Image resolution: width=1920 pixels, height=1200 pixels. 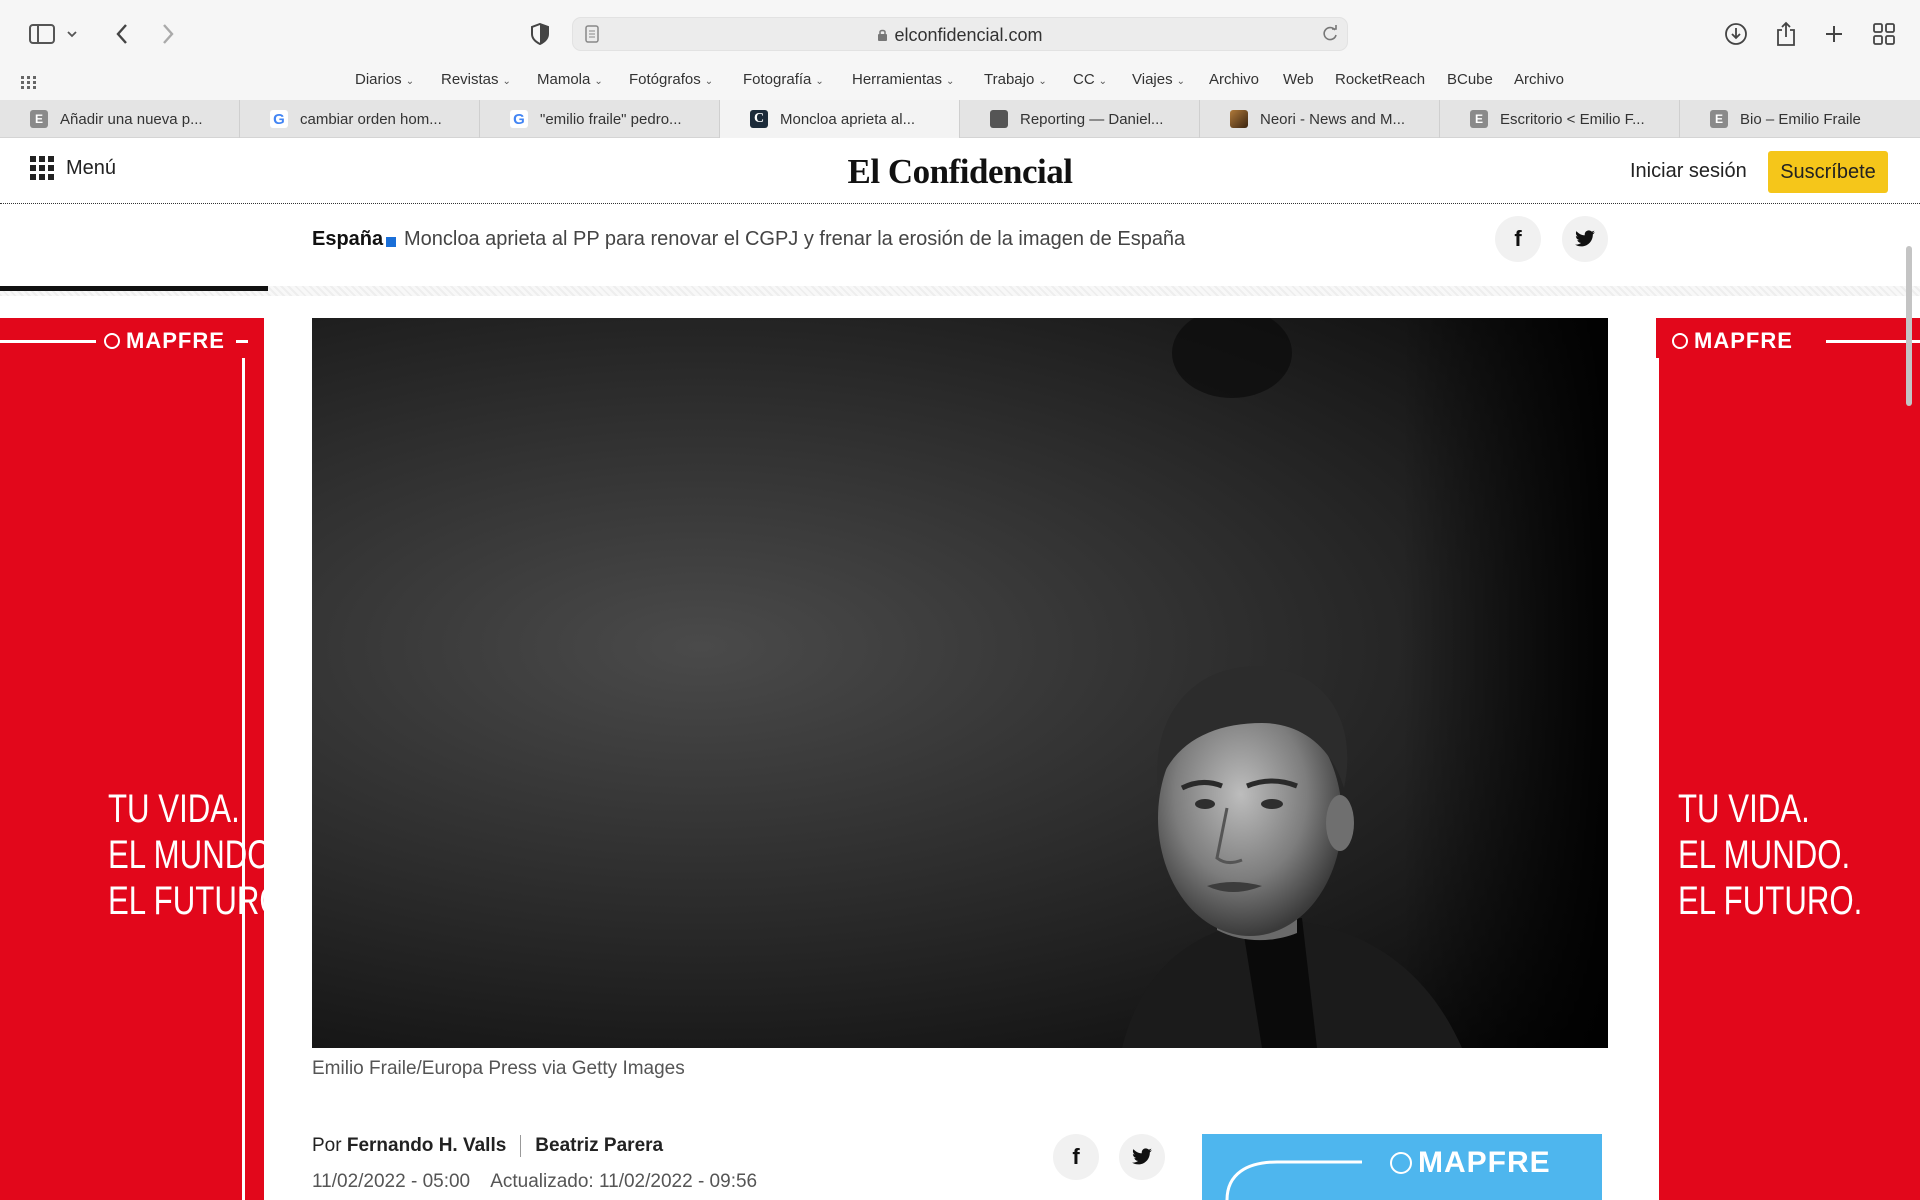 I want to click on left-ad-banner: MAPFRE TU VIDA. EL MUNDO. EL FUTURO., so click(x=132, y=759).